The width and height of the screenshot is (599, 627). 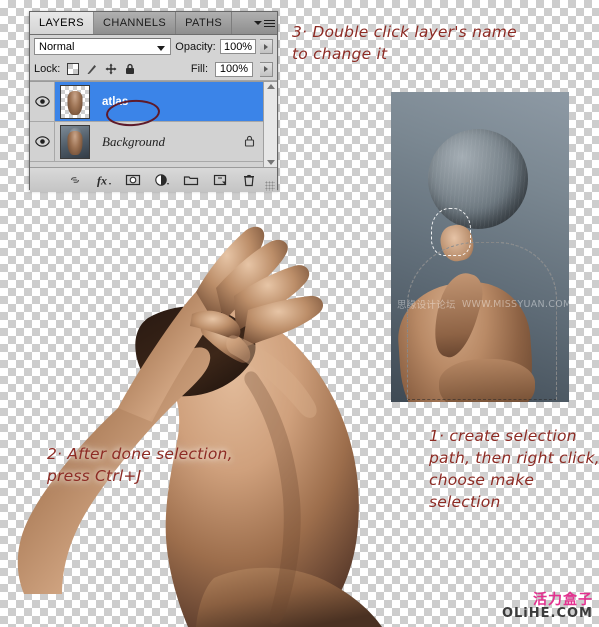 I want to click on opacity-input: 100%, so click(x=238, y=46).